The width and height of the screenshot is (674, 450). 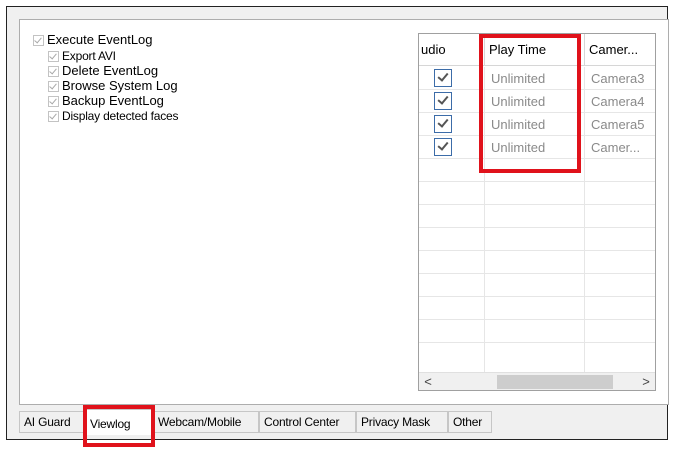 I want to click on perm-execute-eventlog: Execute EventLog, so click(x=93, y=40).